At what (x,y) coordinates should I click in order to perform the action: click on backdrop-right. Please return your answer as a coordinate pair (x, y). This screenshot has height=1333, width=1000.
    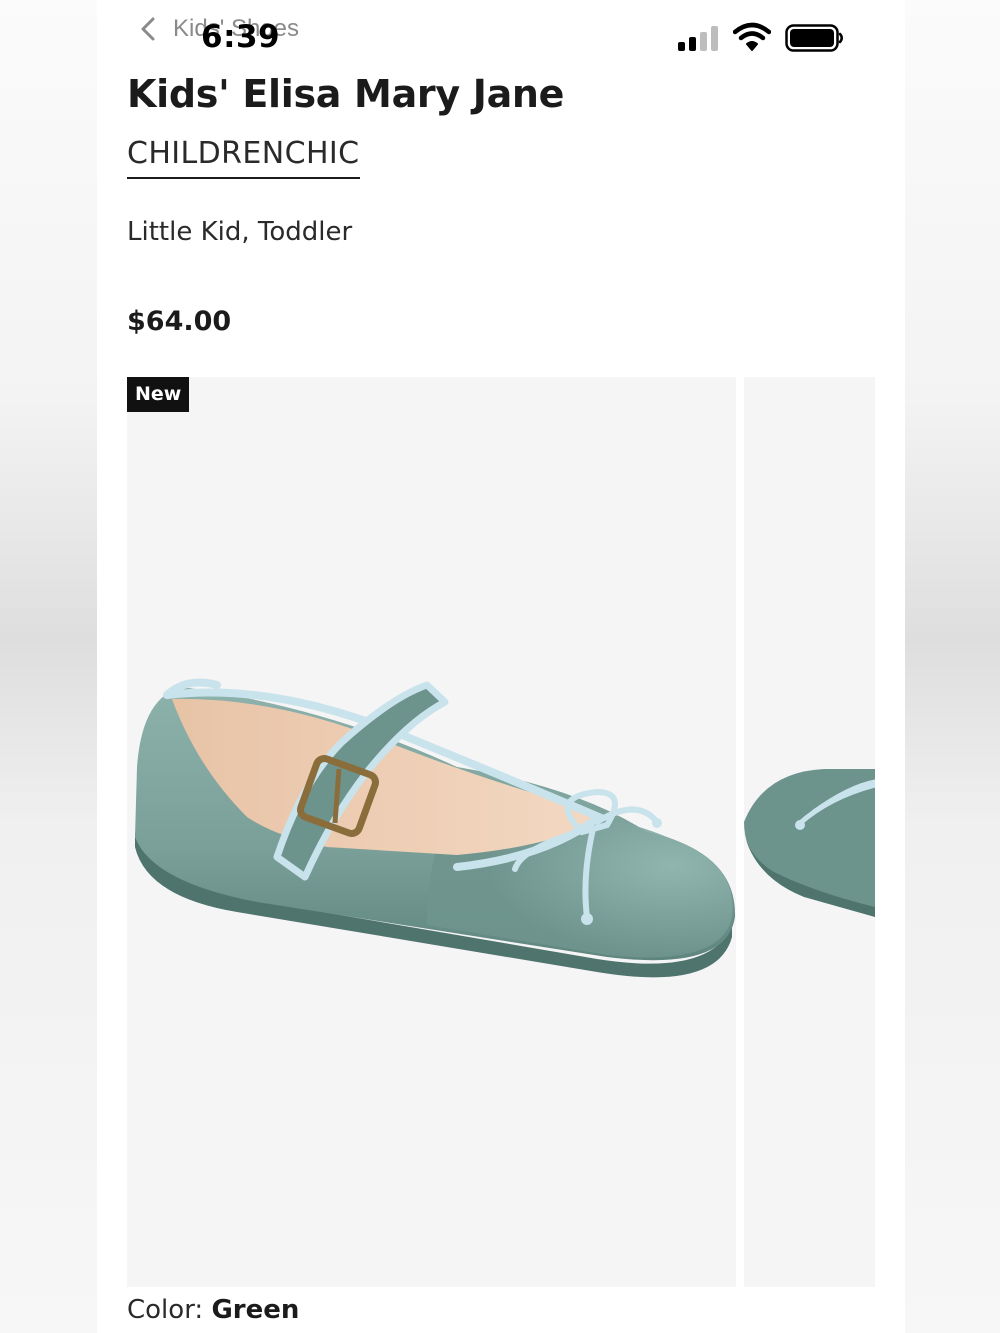
    Looking at the image, I should click on (952, 666).